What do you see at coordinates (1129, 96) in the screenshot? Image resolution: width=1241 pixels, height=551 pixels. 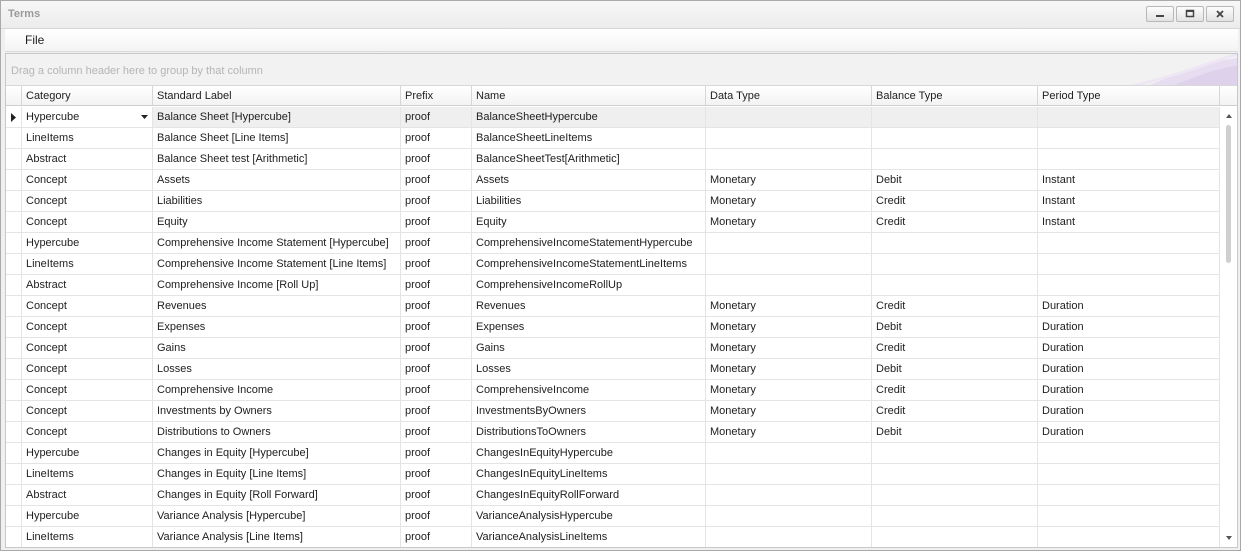 I see `column-header-period-type: Period Type` at bounding box center [1129, 96].